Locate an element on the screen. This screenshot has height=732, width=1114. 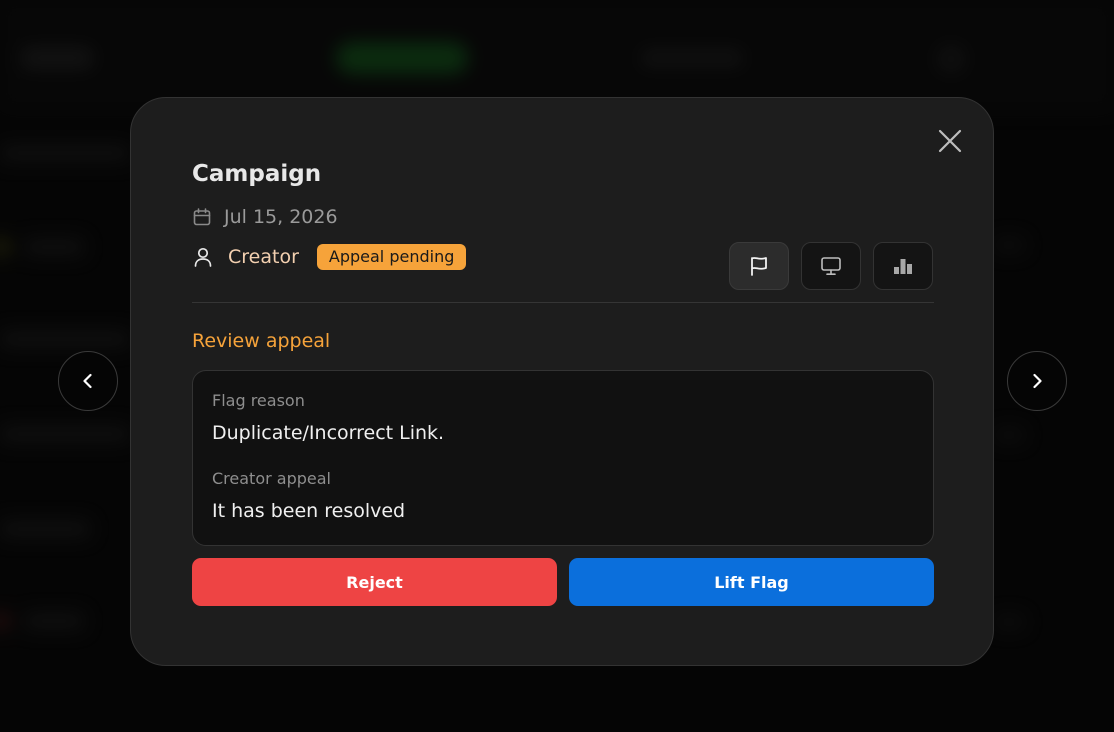
close-button is located at coordinates (950, 141).